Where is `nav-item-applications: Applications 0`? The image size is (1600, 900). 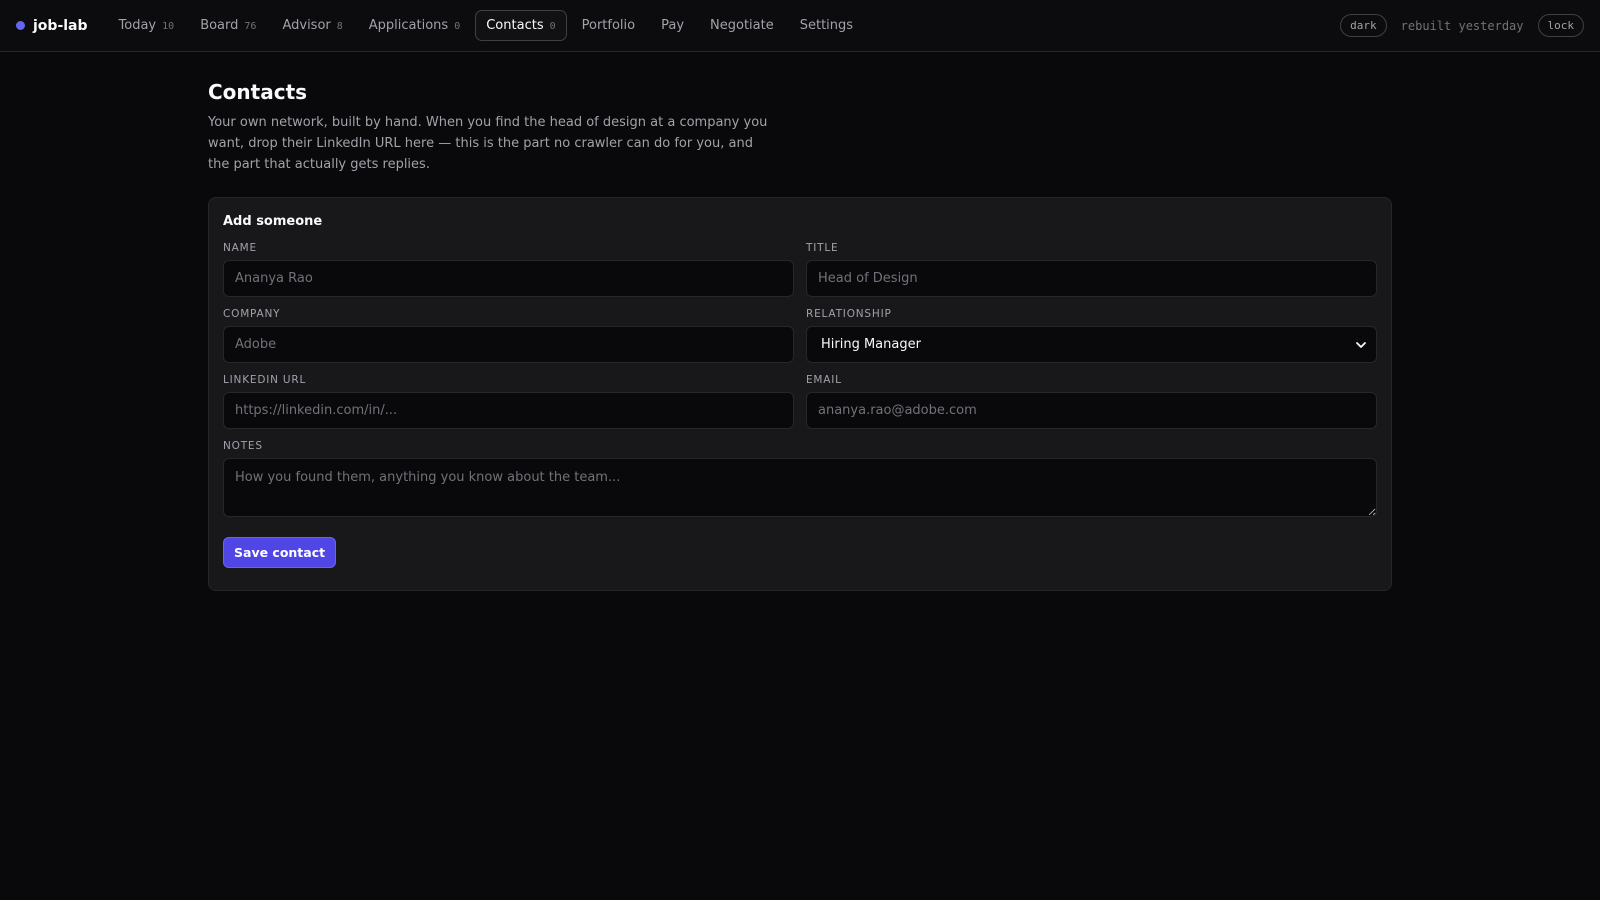 nav-item-applications: Applications 0 is located at coordinates (414, 25).